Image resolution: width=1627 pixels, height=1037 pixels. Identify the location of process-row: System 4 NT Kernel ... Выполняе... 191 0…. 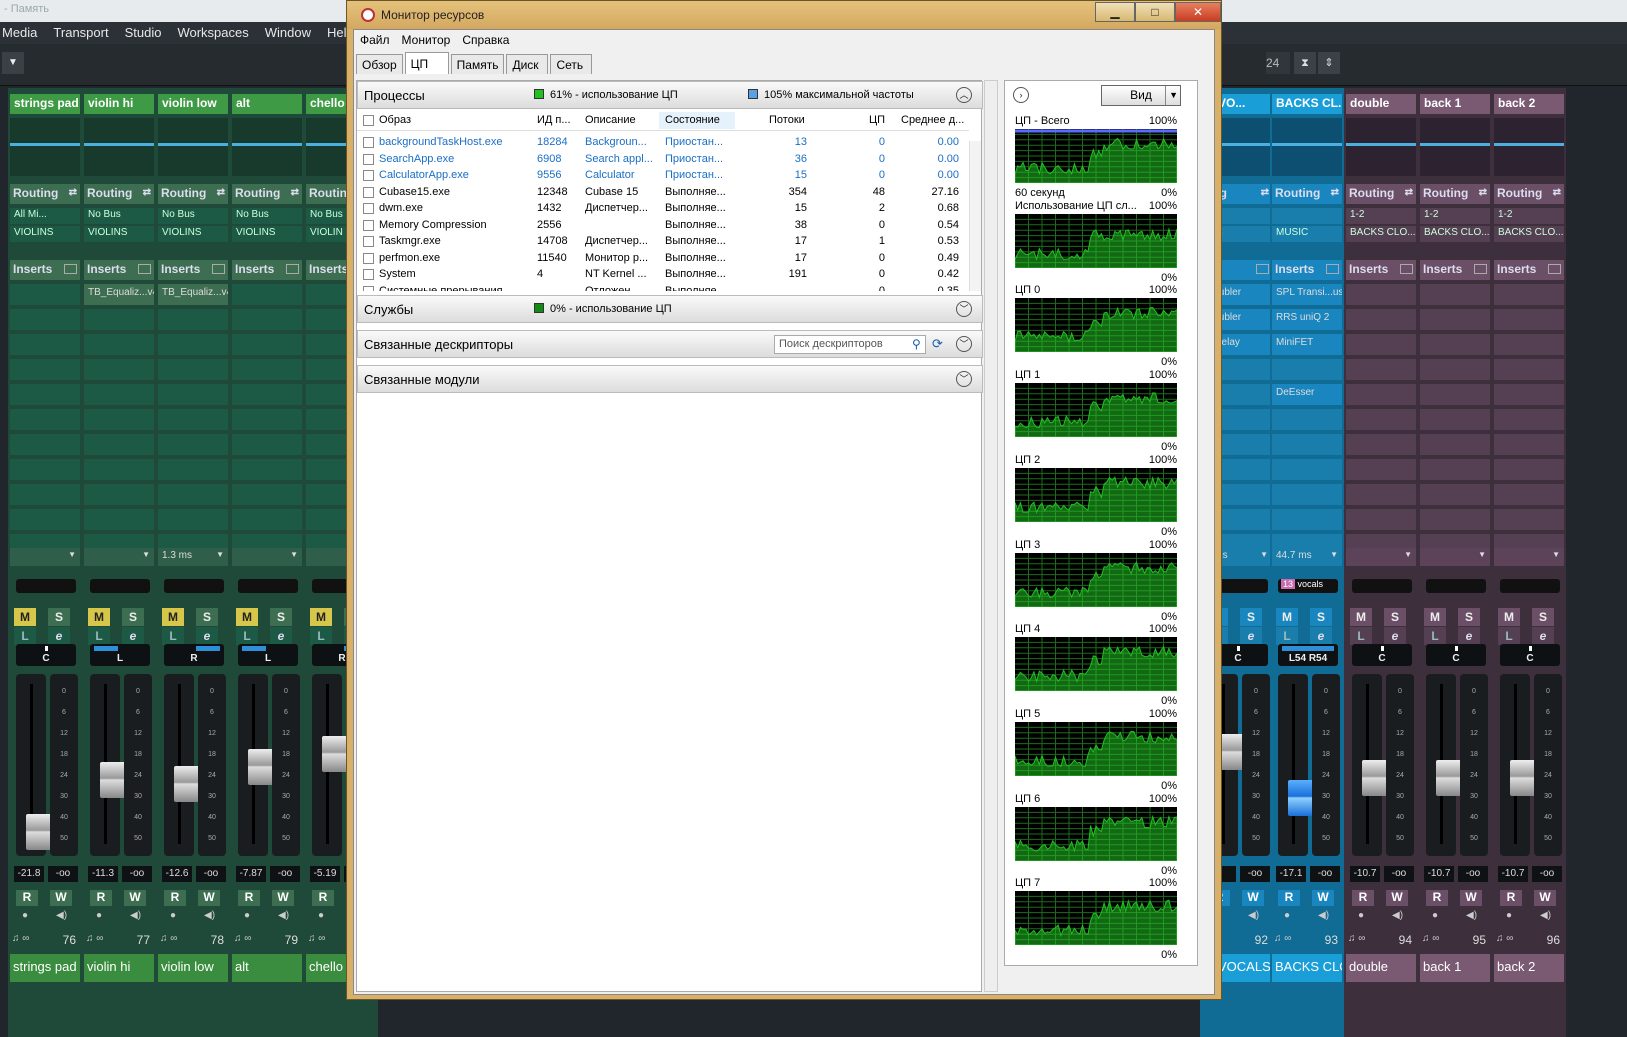
(663, 273).